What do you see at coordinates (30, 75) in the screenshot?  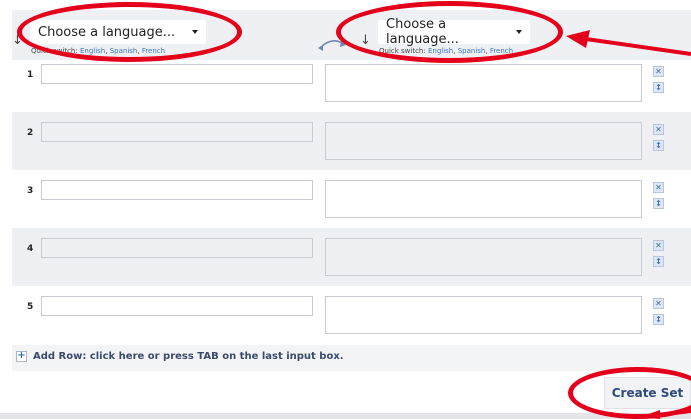 I see `row-number: 1` at bounding box center [30, 75].